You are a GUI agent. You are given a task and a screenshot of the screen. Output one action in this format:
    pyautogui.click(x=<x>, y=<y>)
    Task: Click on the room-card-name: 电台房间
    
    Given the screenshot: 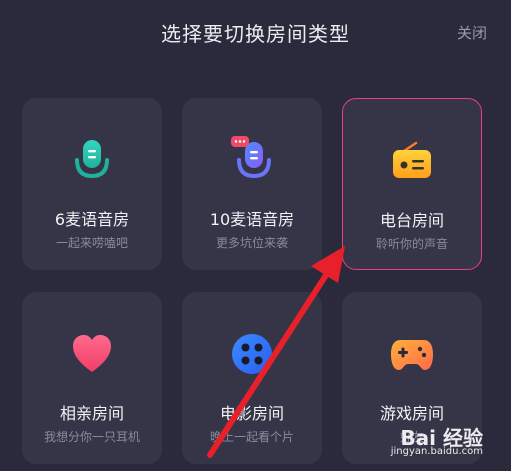 What is the action you would take?
    pyautogui.click(x=411, y=220)
    